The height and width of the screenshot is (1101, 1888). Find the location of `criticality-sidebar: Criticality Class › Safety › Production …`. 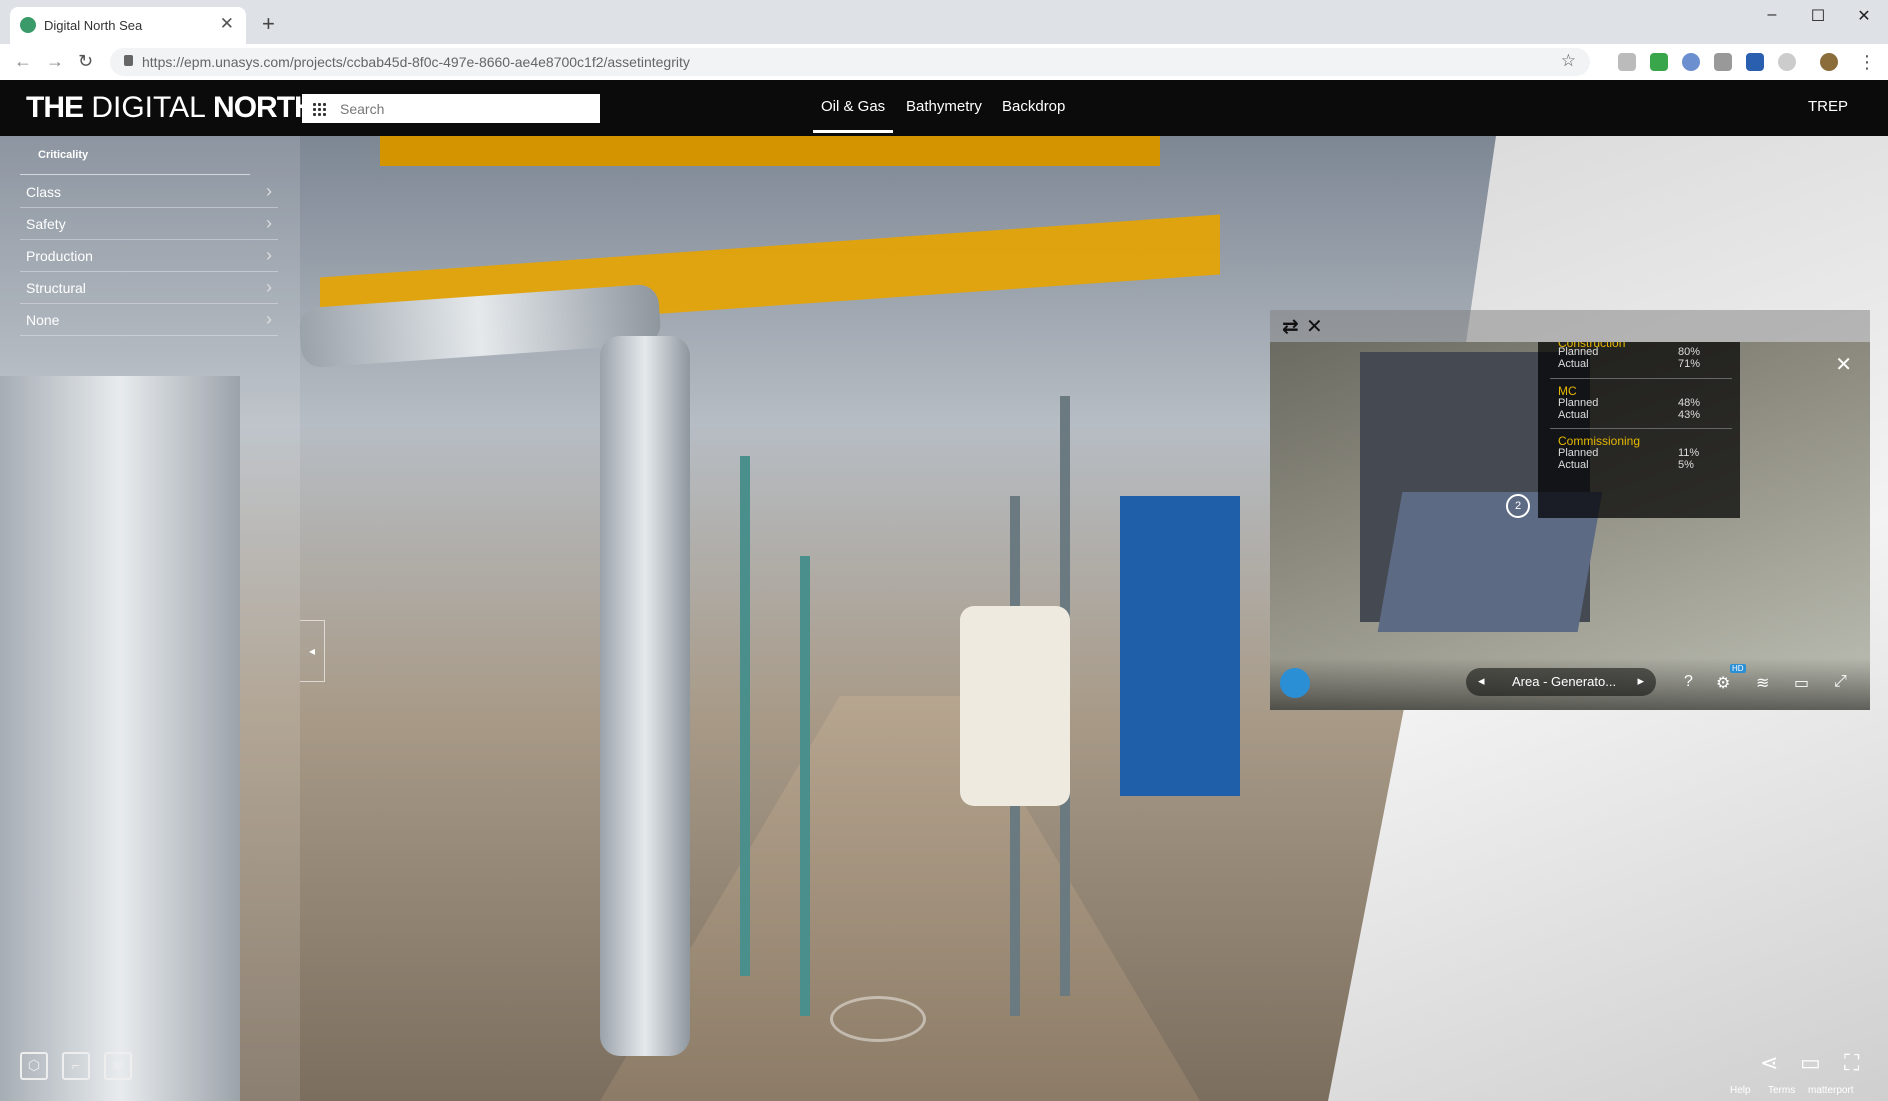

criticality-sidebar: Criticality Class › Safety › Production … is located at coordinates (150, 618).